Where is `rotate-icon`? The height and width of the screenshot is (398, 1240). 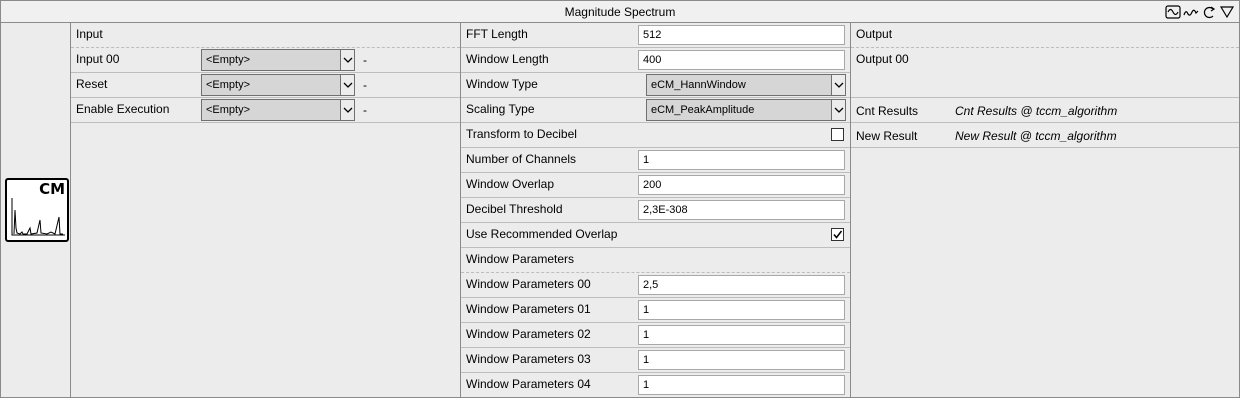 rotate-icon is located at coordinates (1209, 12).